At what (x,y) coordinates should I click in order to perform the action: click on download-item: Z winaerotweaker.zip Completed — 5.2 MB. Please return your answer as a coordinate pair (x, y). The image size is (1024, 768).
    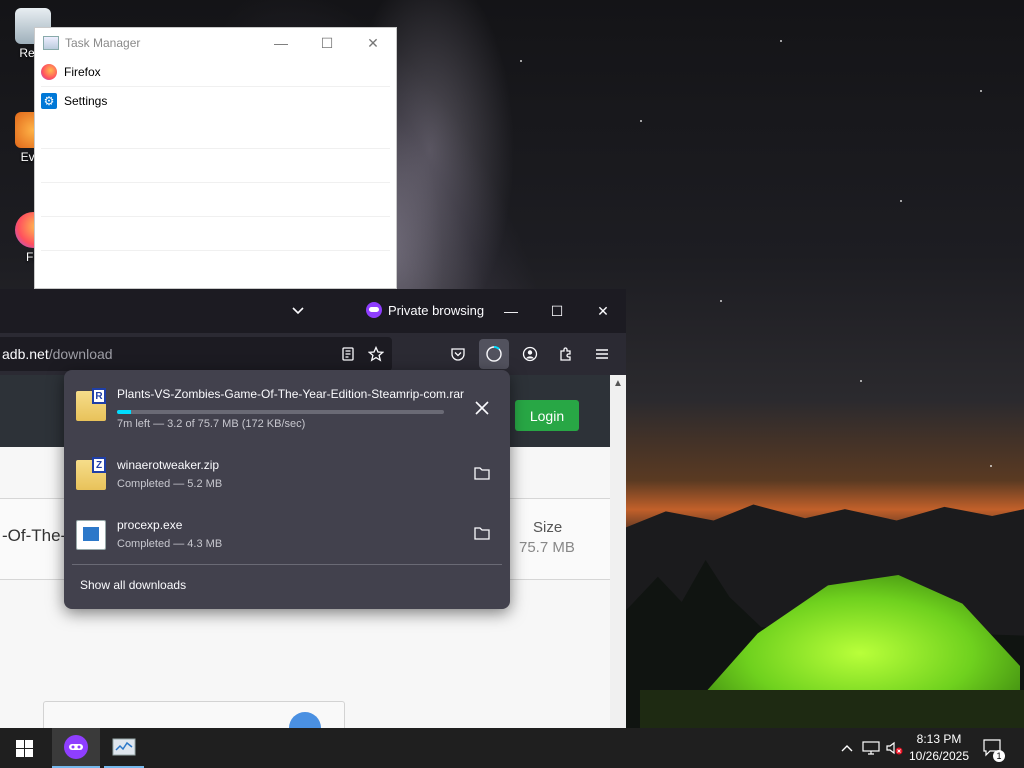
    Looking at the image, I should click on (287, 473).